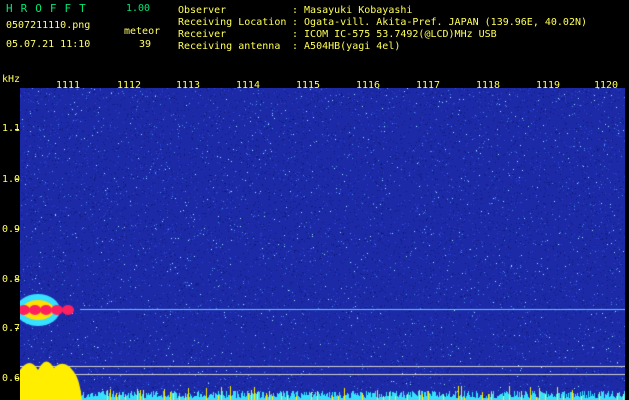 The width and height of the screenshot is (629, 400). I want to click on file-datetime: 05.07.21 11:10, so click(48, 44).